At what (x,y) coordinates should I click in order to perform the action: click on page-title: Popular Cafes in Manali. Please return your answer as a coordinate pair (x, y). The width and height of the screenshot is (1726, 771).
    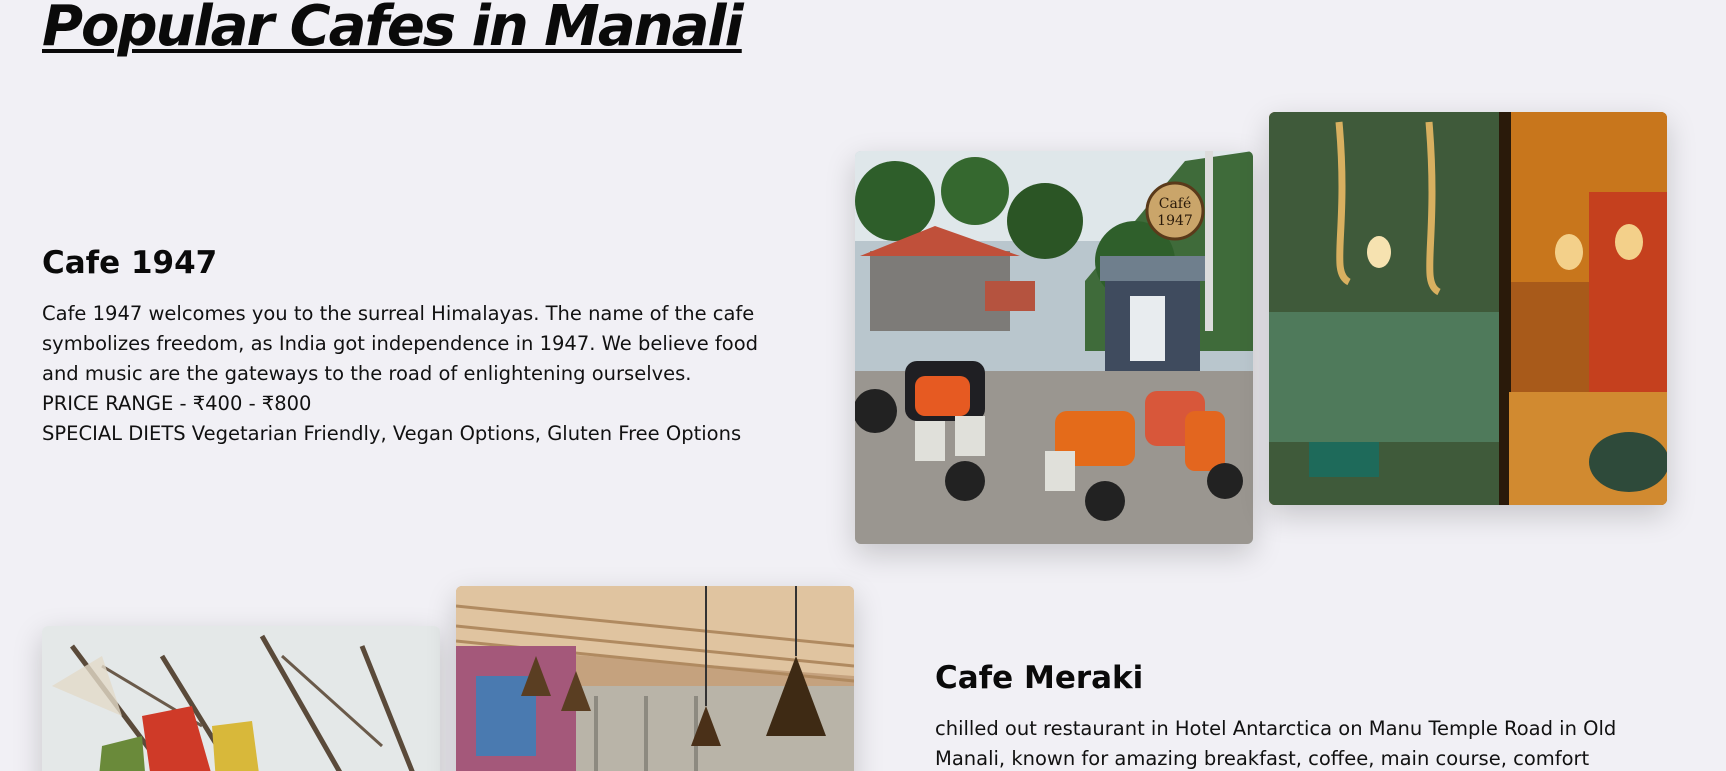
    Looking at the image, I should click on (393, 29).